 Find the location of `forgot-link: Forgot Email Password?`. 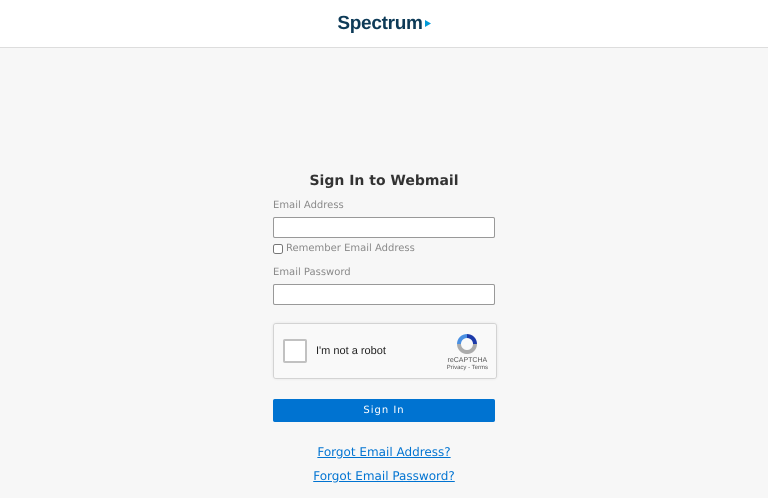

forgot-link: Forgot Email Password? is located at coordinates (384, 476).